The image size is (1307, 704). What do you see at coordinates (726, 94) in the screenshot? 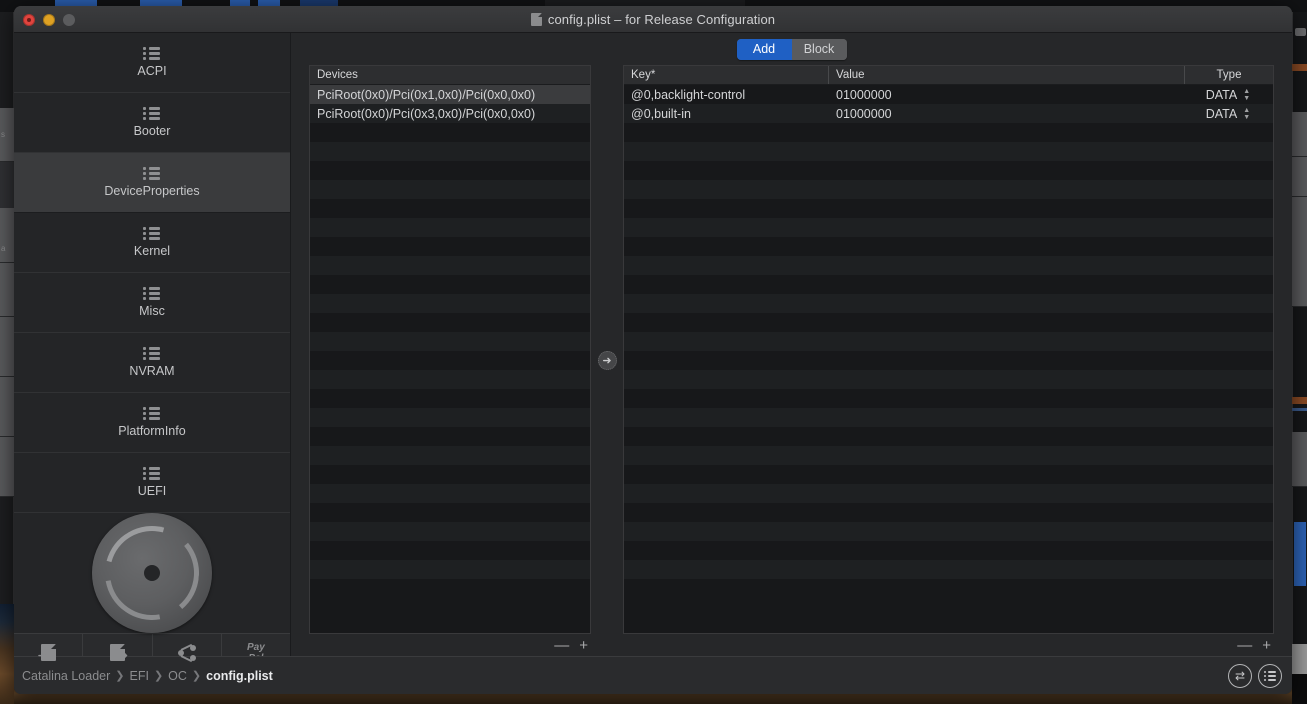
I see `property-key-cell: @0,backlight-control` at bounding box center [726, 94].